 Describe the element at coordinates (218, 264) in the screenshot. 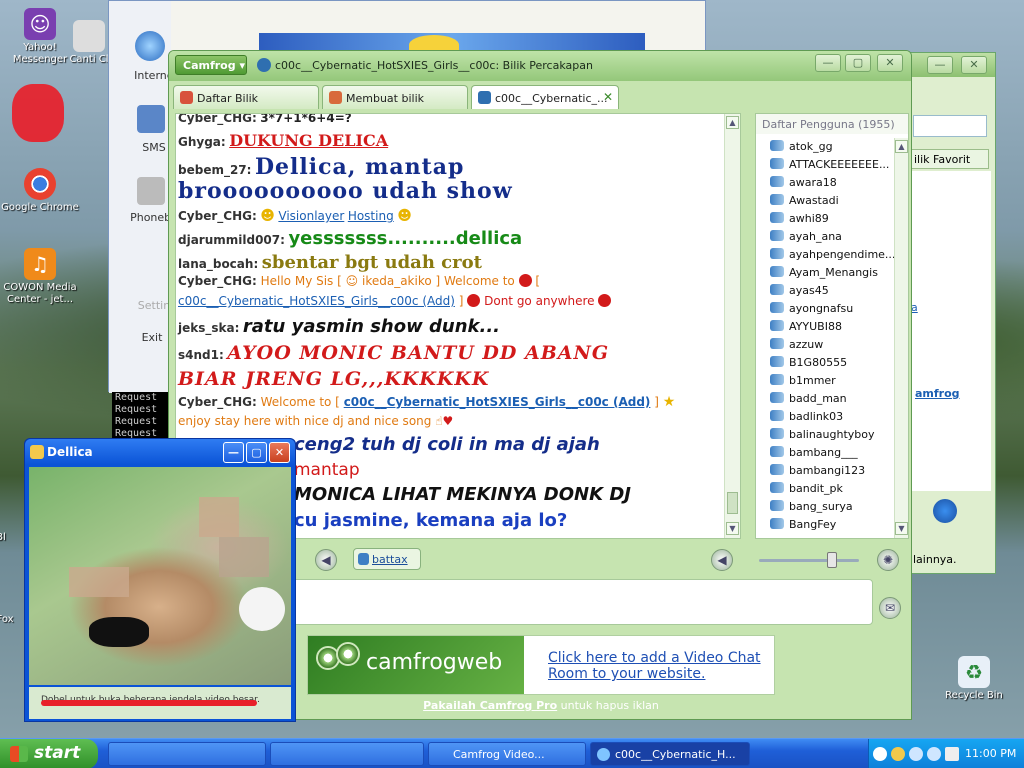

I see `nick: lana_bocah:` at that location.